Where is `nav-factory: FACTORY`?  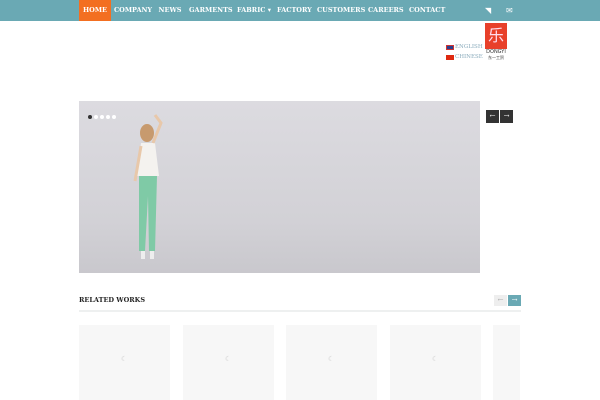 nav-factory: FACTORY is located at coordinates (294, 10).